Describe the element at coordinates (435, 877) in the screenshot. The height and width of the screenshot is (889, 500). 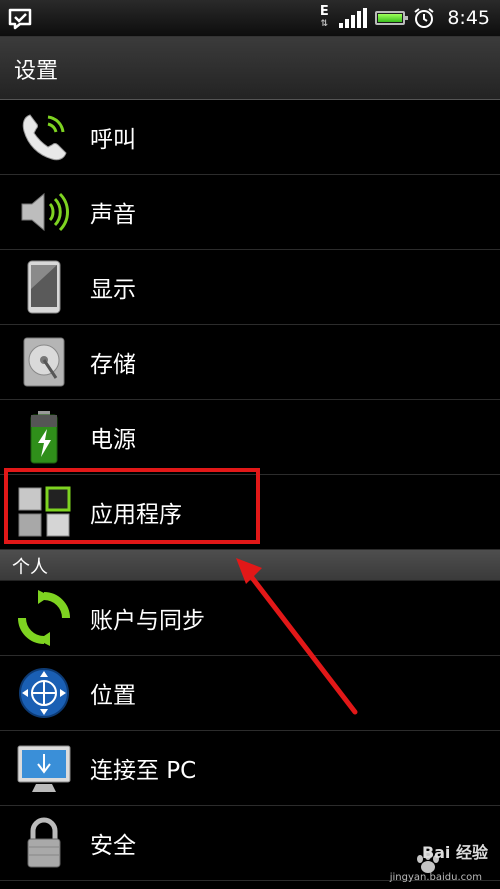
I see `watermark-url: jingyan.baidu.com` at that location.